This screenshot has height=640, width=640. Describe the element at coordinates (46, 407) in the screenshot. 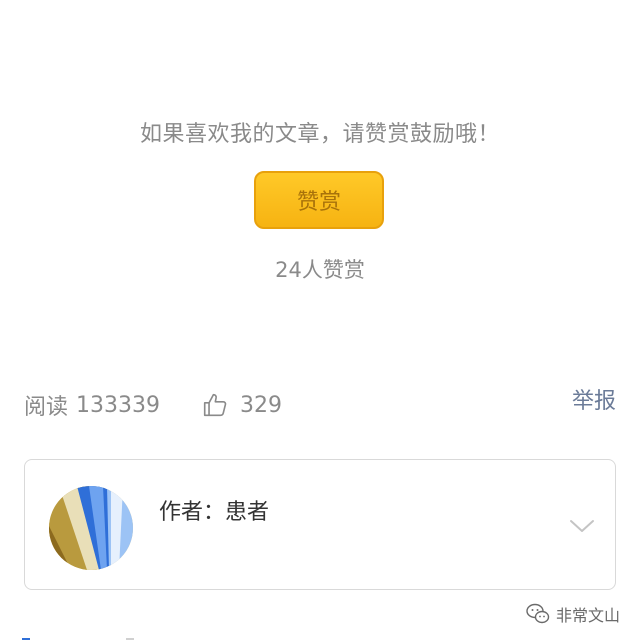

I see `read-label: 阅读` at that location.